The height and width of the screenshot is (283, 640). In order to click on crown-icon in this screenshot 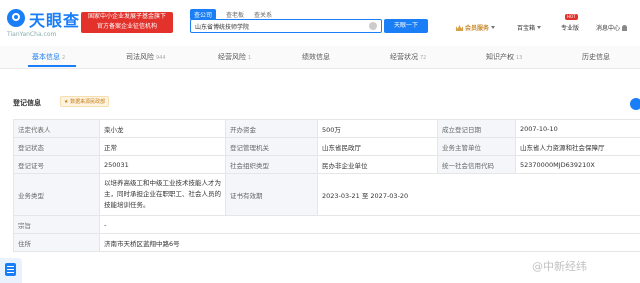, I will do `click(459, 28)`.